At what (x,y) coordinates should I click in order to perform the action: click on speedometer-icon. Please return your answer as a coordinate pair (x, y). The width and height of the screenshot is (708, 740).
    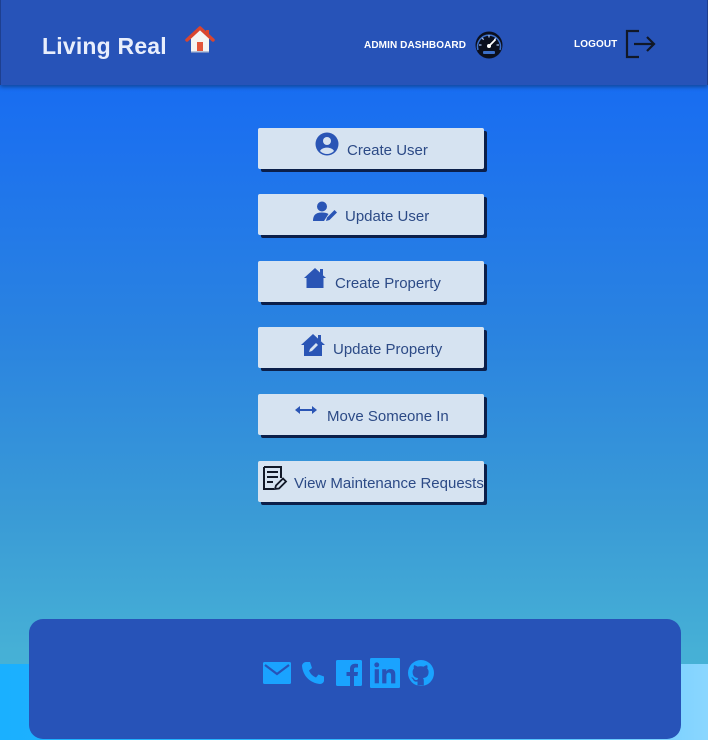
    Looking at the image, I should click on (489, 45).